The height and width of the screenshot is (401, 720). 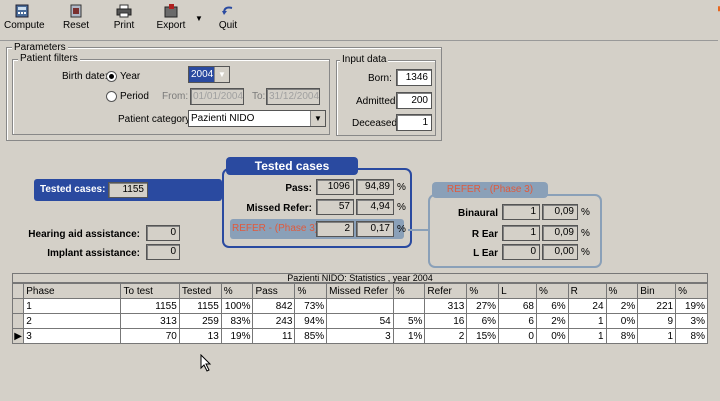 What do you see at coordinates (72, 291) in the screenshot?
I see `column-header: Phase` at bounding box center [72, 291].